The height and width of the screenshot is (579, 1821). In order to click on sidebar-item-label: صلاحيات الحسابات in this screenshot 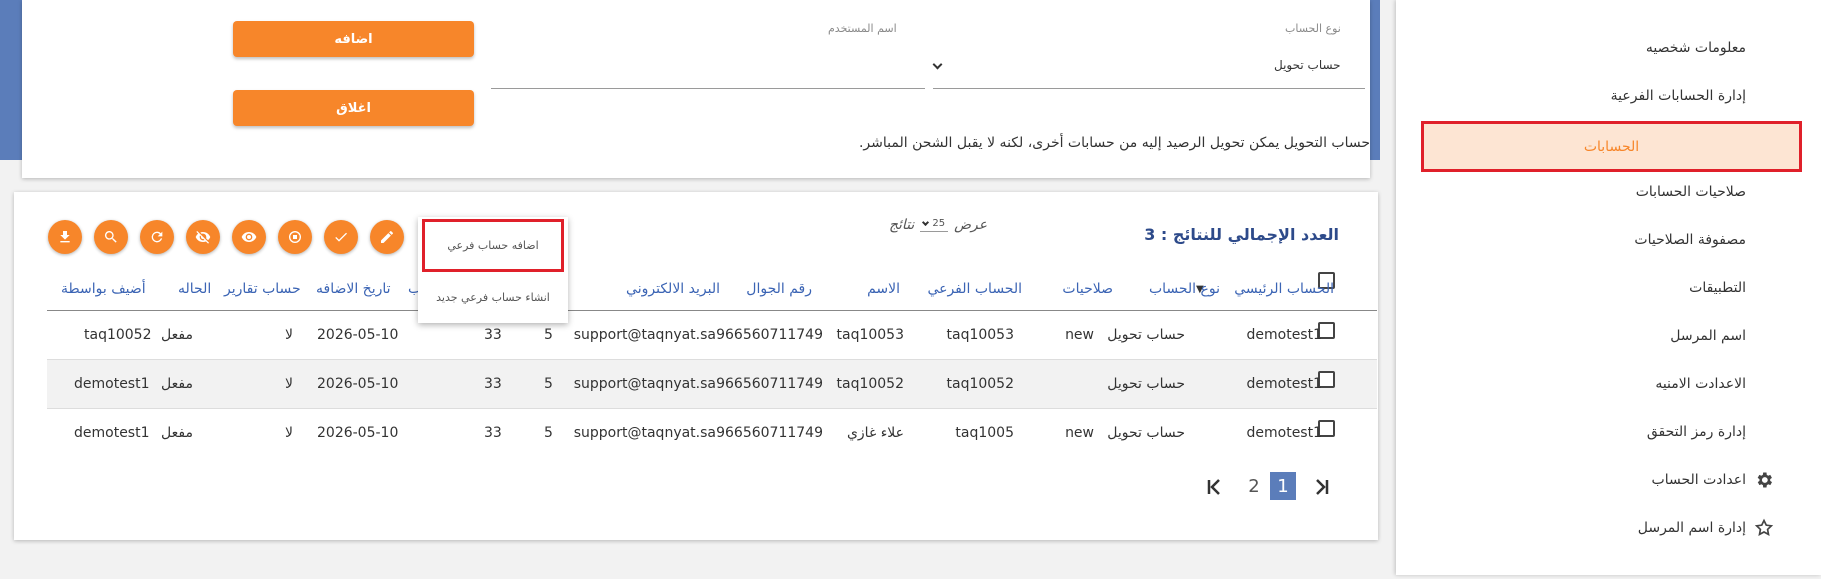, I will do `click(1690, 192)`.